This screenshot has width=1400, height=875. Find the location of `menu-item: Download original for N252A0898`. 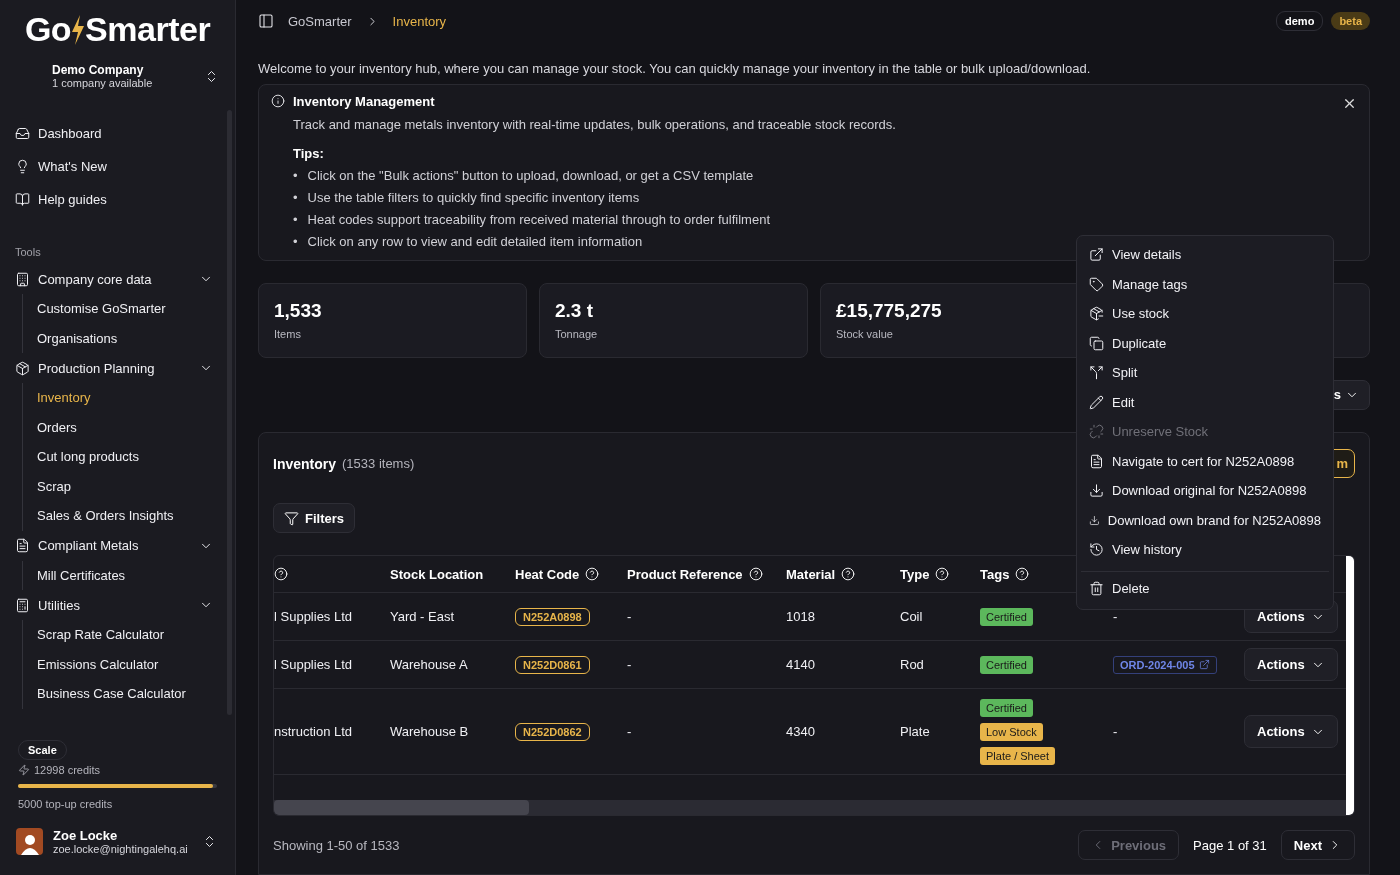

menu-item: Download original for N252A0898 is located at coordinates (1205, 491).